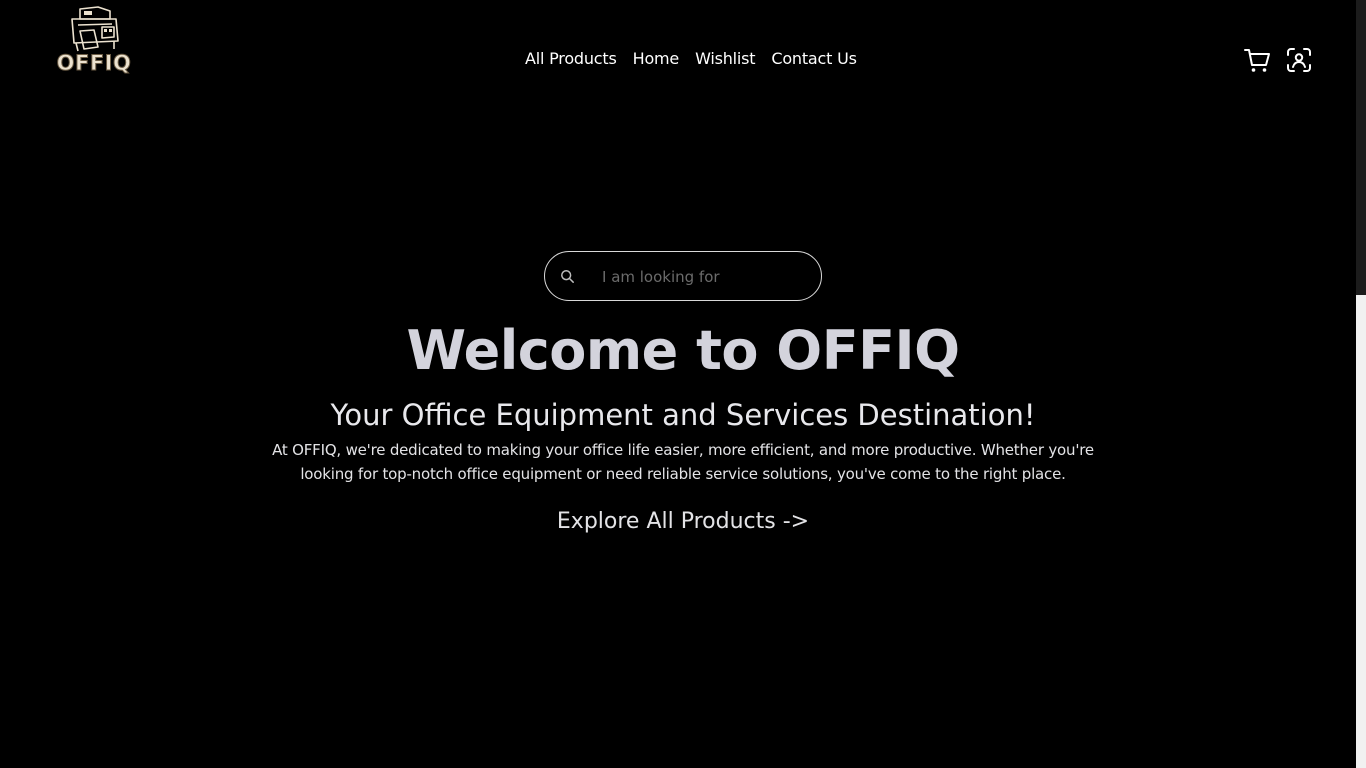  What do you see at coordinates (1278, 60) in the screenshot?
I see `header-actions` at bounding box center [1278, 60].